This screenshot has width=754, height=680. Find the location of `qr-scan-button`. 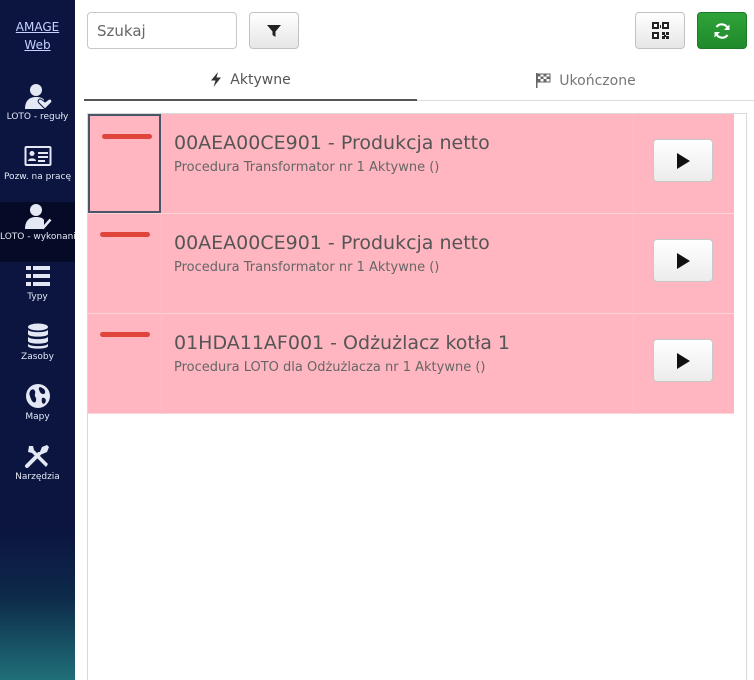

qr-scan-button is located at coordinates (660, 30).